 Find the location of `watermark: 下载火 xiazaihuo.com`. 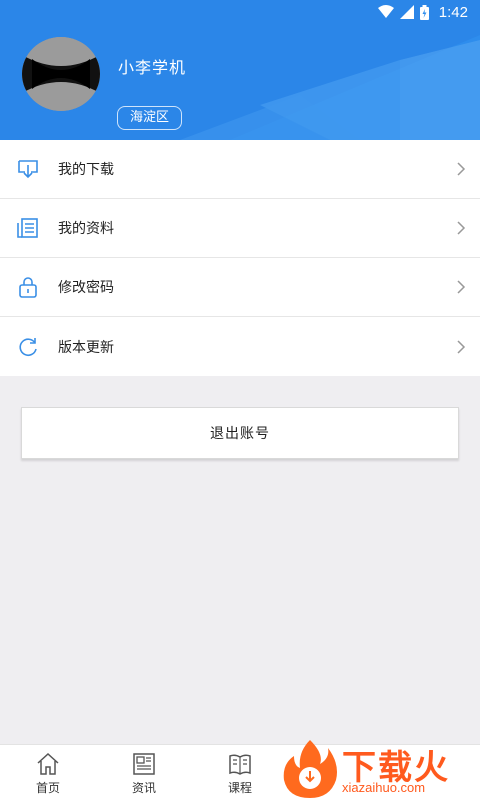

watermark: 下载火 xiazaihuo.com is located at coordinates (380, 768).